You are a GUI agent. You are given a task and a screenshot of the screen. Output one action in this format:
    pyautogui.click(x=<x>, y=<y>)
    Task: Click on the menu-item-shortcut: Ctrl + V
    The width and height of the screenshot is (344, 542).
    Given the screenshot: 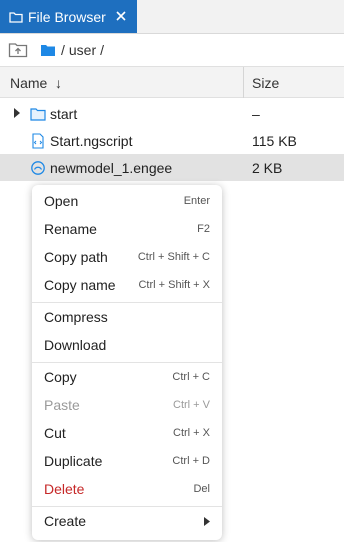 What is the action you would take?
    pyautogui.click(x=191, y=405)
    